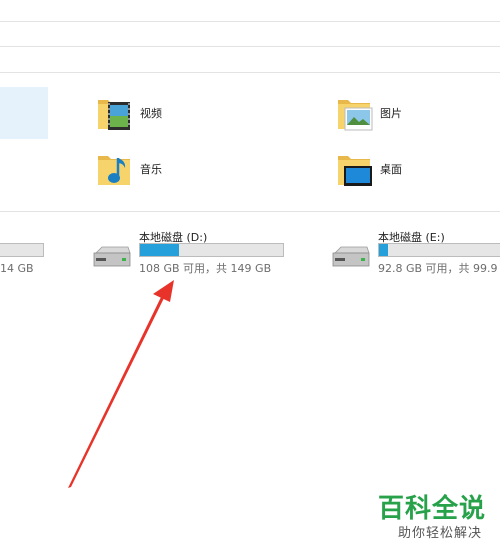 Image resolution: width=500 pixels, height=548 pixels. What do you see at coordinates (163, 291) in the screenshot?
I see `arrow-head` at bounding box center [163, 291].